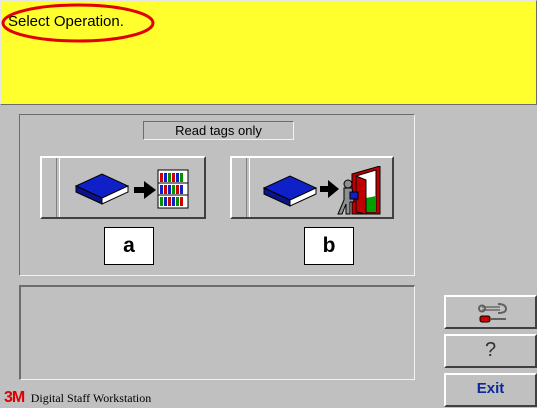 The height and width of the screenshot is (408, 537). I want to click on book-to-door-icon, so click(321, 190).